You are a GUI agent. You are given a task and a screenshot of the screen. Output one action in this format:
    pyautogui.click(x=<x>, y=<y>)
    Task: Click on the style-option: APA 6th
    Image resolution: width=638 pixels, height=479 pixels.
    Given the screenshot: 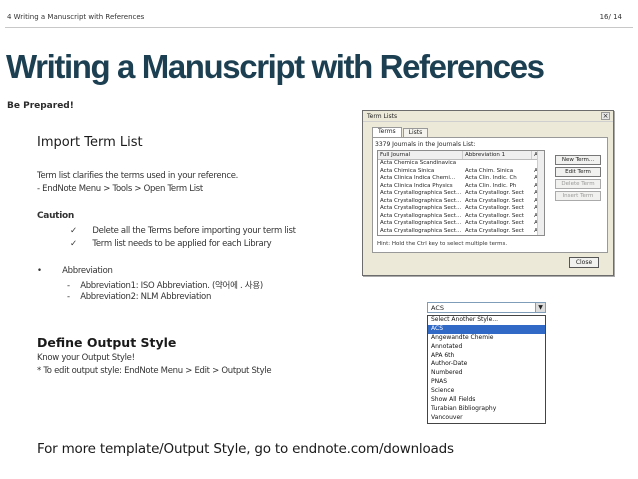 What is the action you would take?
    pyautogui.click(x=486, y=356)
    